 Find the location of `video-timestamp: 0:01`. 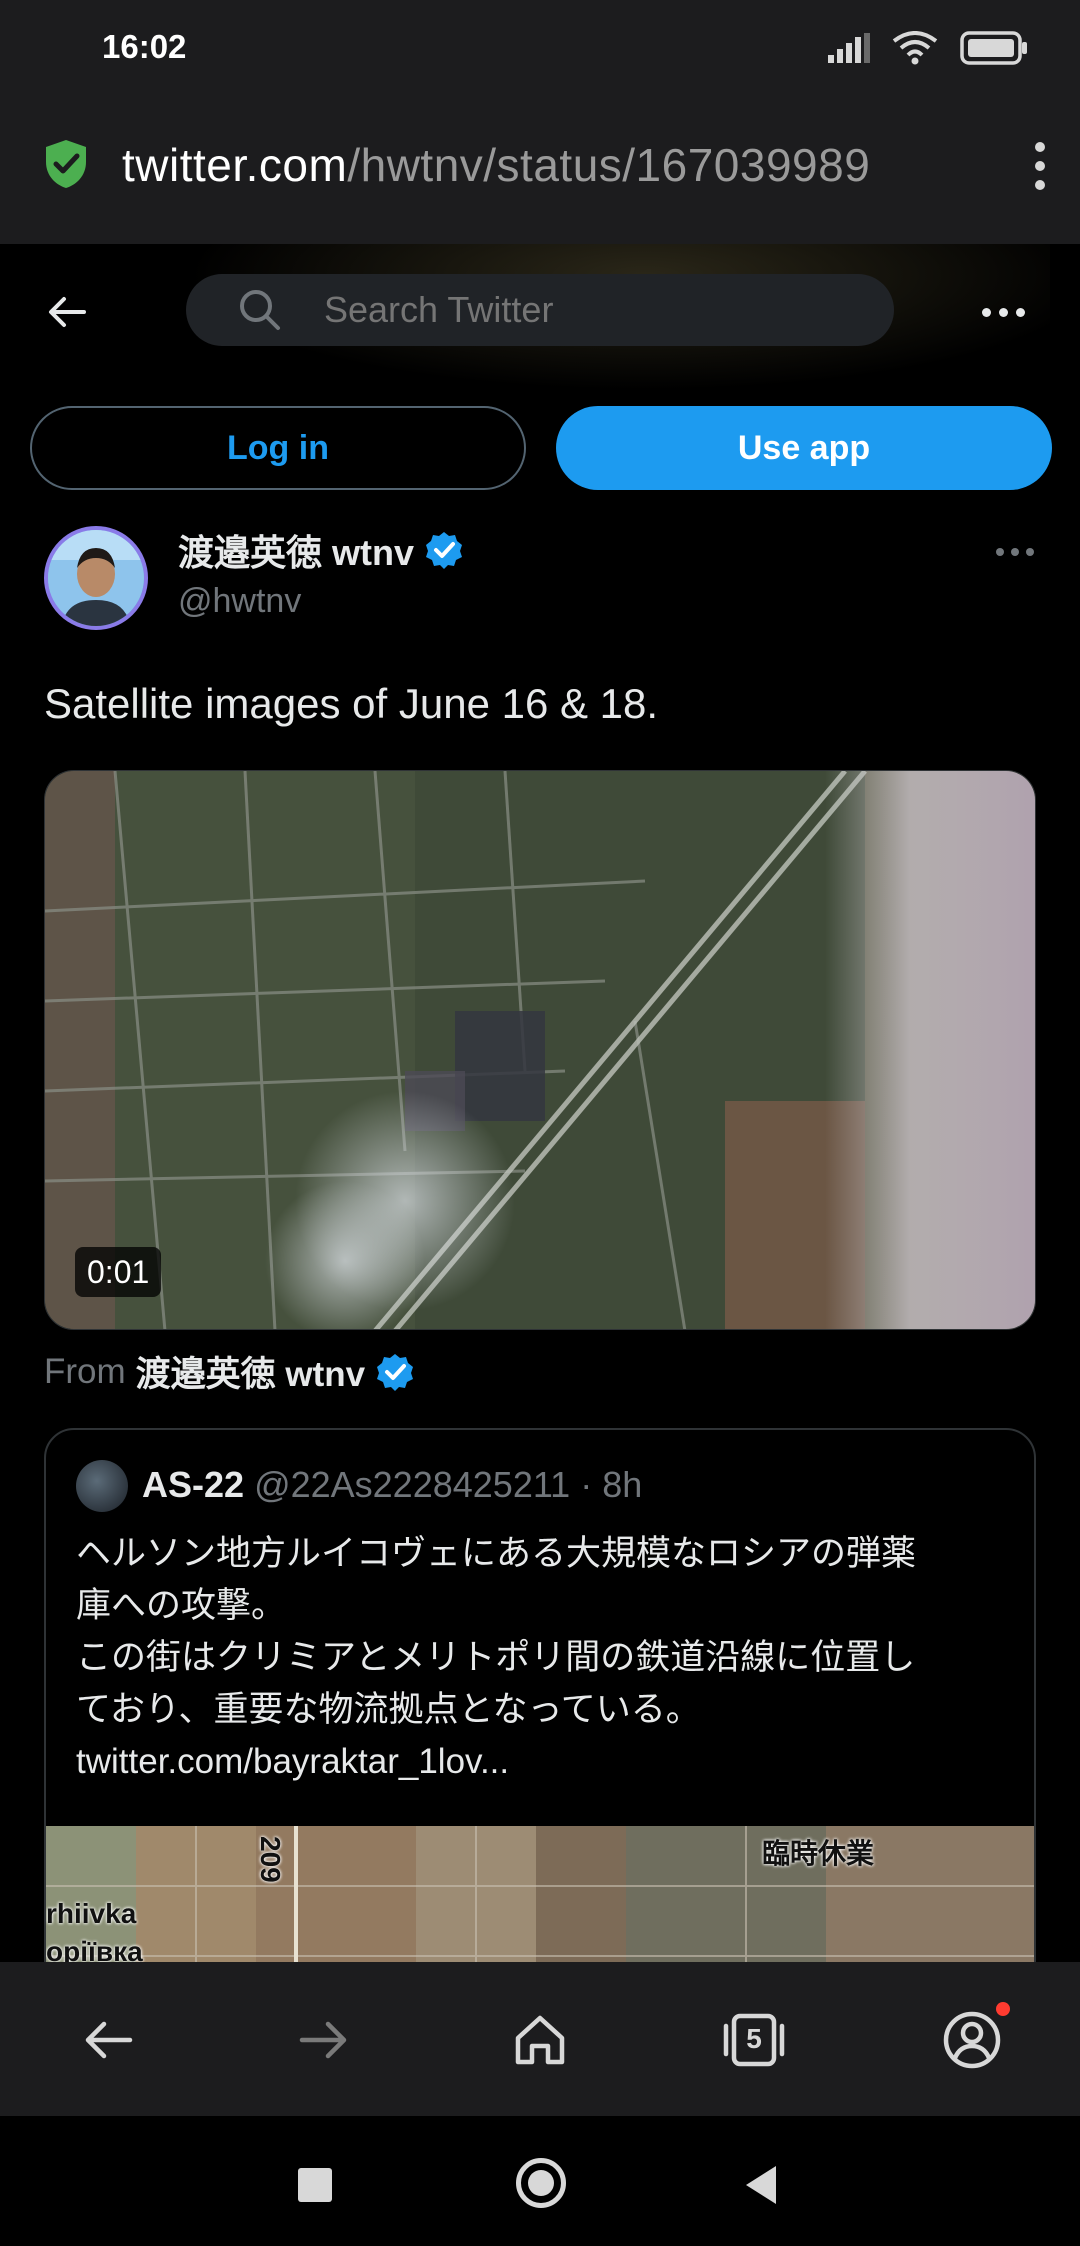

video-timestamp: 0:01 is located at coordinates (118, 1272).